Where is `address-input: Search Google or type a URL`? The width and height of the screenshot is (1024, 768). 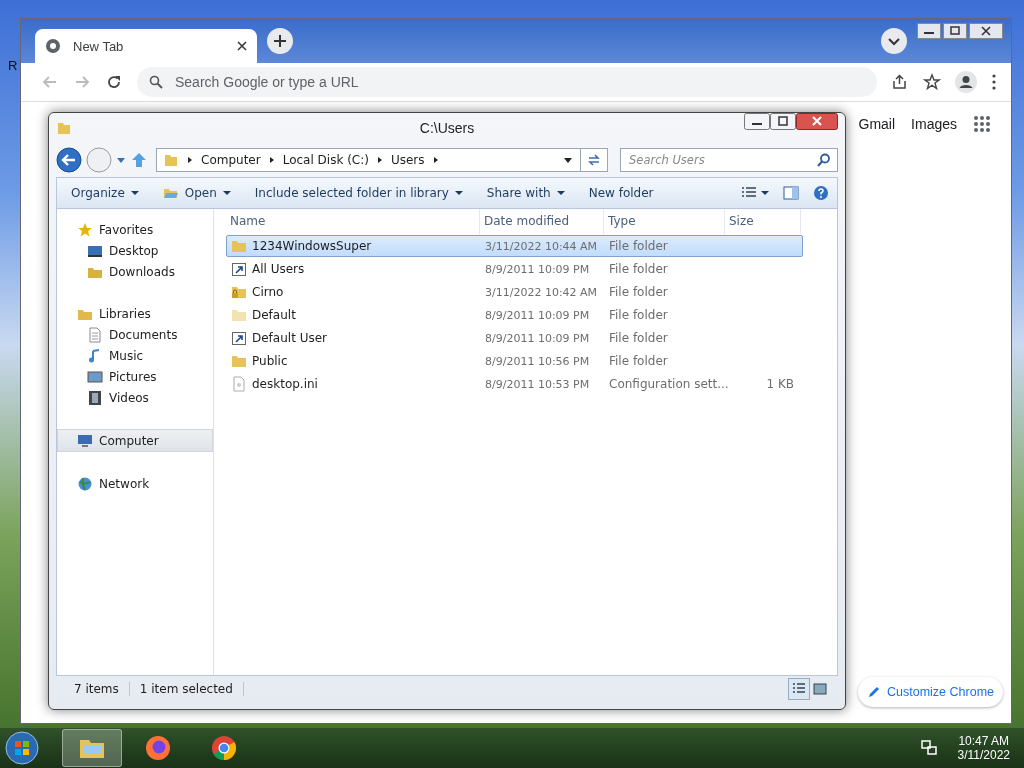 address-input: Search Google or type a URL is located at coordinates (519, 82).